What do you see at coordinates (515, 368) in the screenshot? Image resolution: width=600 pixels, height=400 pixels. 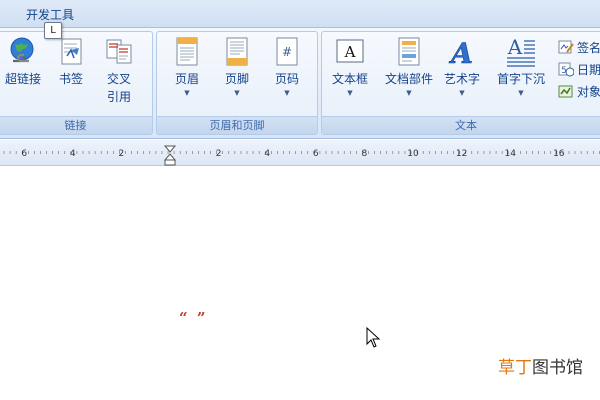 I see `watermark-part1: 草丁` at bounding box center [515, 368].